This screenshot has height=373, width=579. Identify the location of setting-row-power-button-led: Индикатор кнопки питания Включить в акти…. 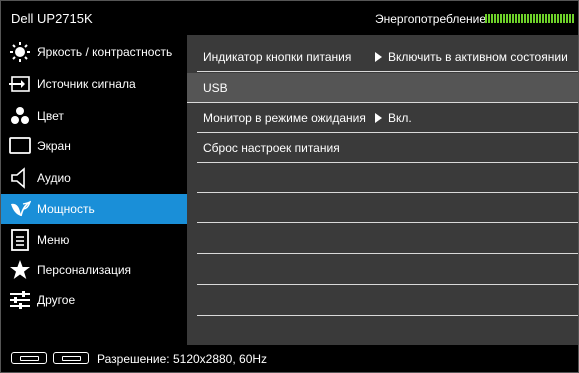
(387, 57).